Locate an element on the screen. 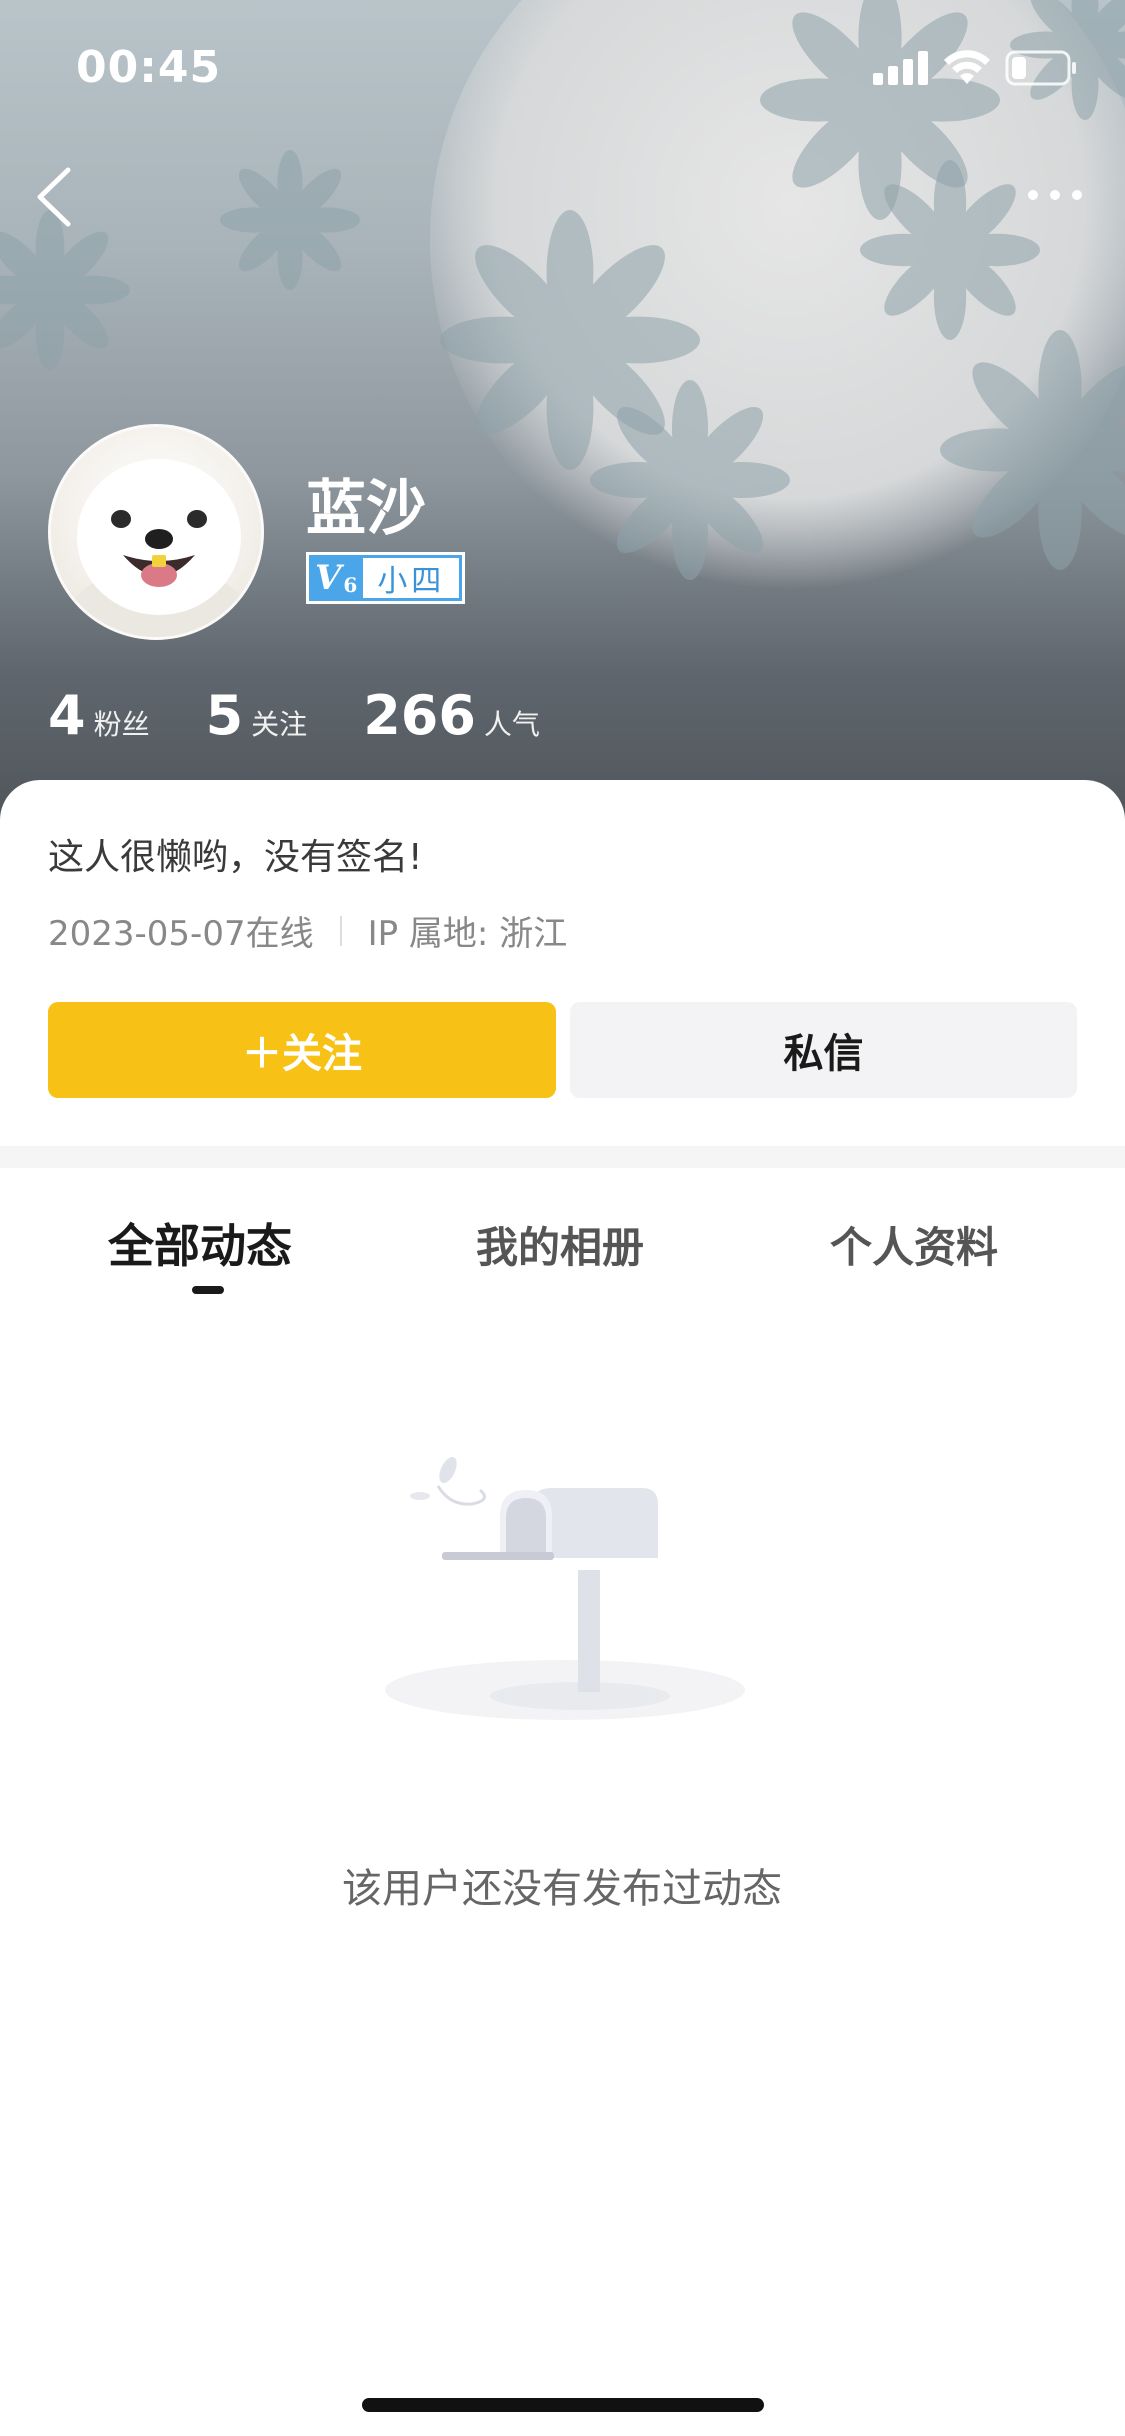 The height and width of the screenshot is (2436, 1125). profile-meta: 2023-05-07在线 IP 属地: 浙江 is located at coordinates (307, 930).